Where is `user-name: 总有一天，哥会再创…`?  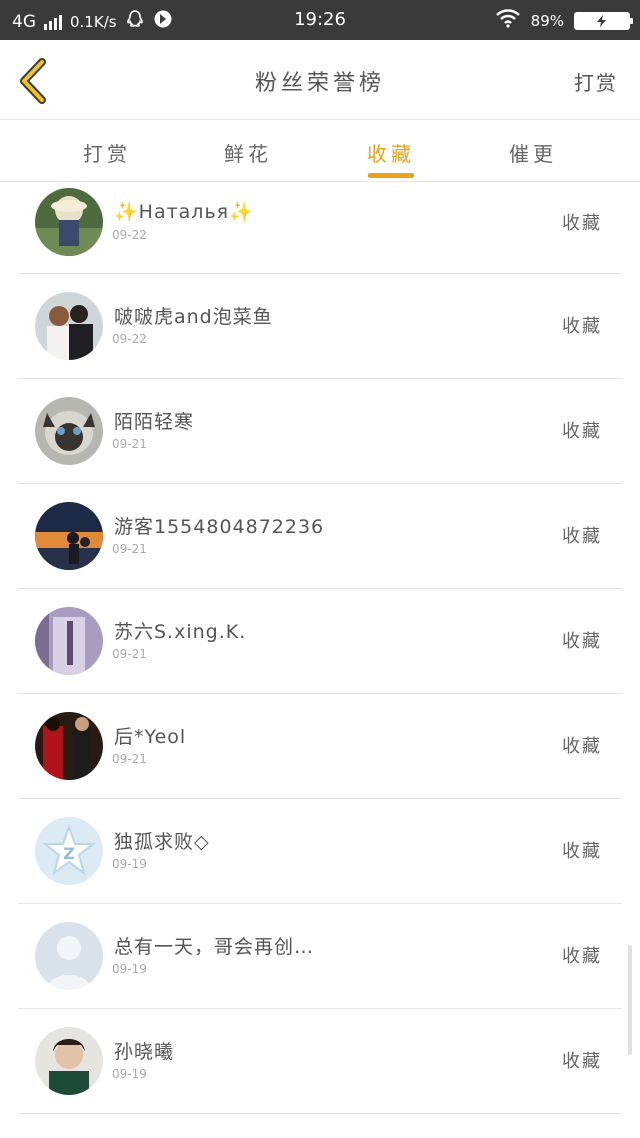
user-name: 总有一天，哥会再创… is located at coordinates (214, 947).